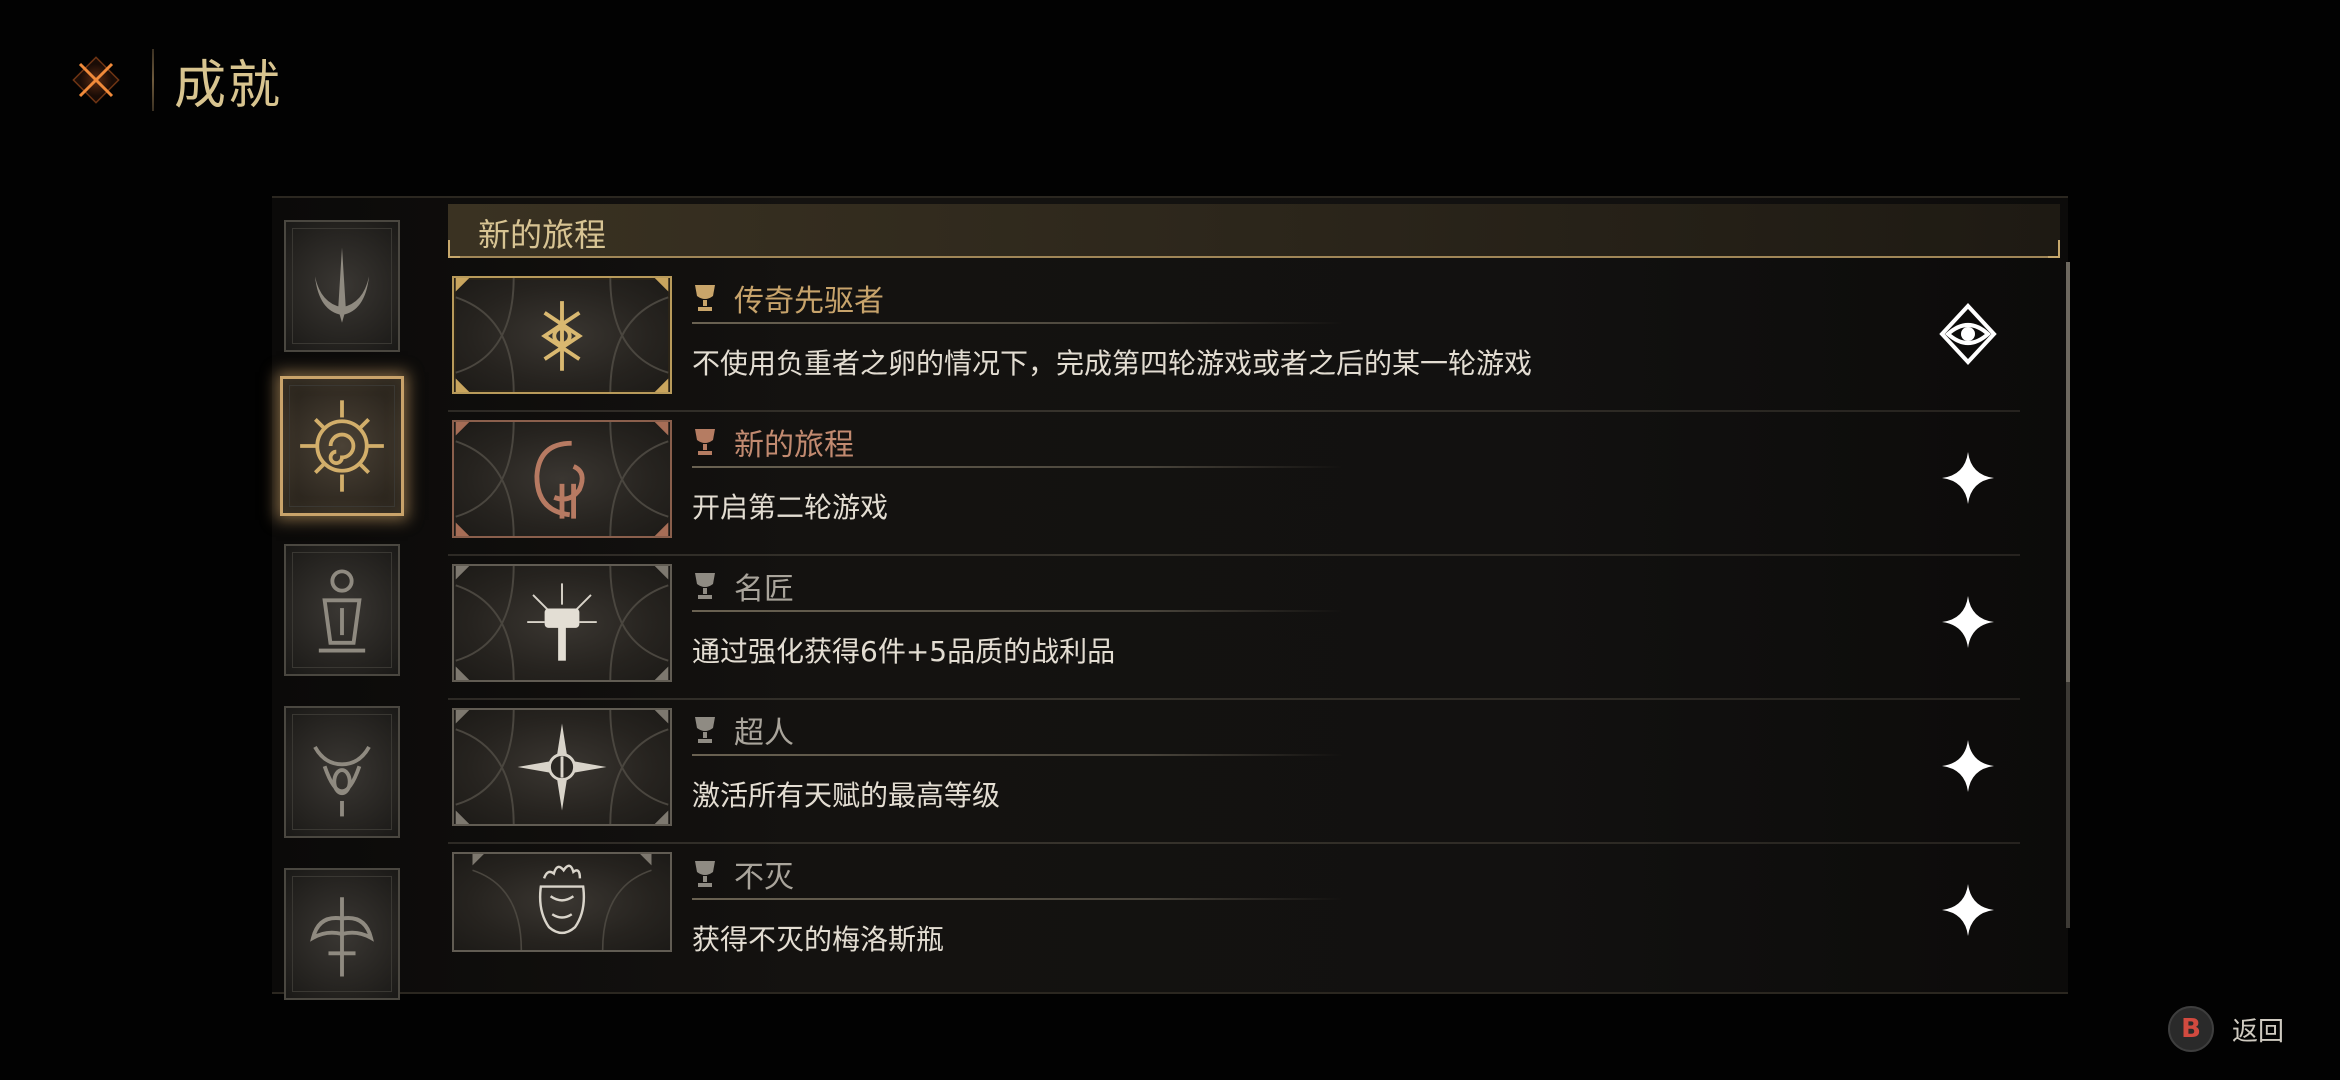 The height and width of the screenshot is (1080, 2340). Describe the element at coordinates (2258, 1031) in the screenshot. I see `back-label: 返回` at that location.